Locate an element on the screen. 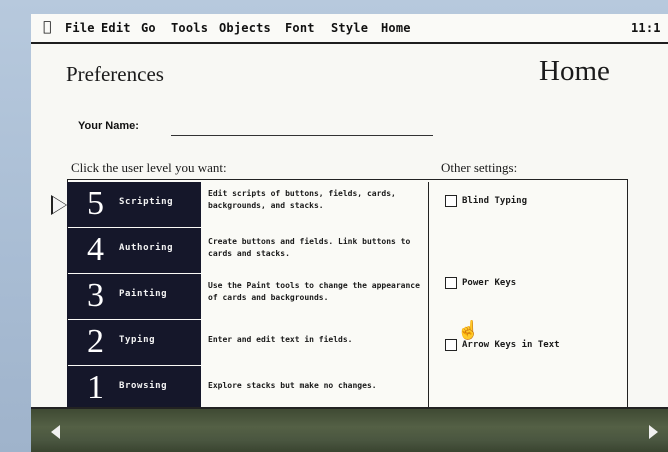 This screenshot has width=668, height=452. level-button-authoring: 4 Authoring is located at coordinates (134, 250).